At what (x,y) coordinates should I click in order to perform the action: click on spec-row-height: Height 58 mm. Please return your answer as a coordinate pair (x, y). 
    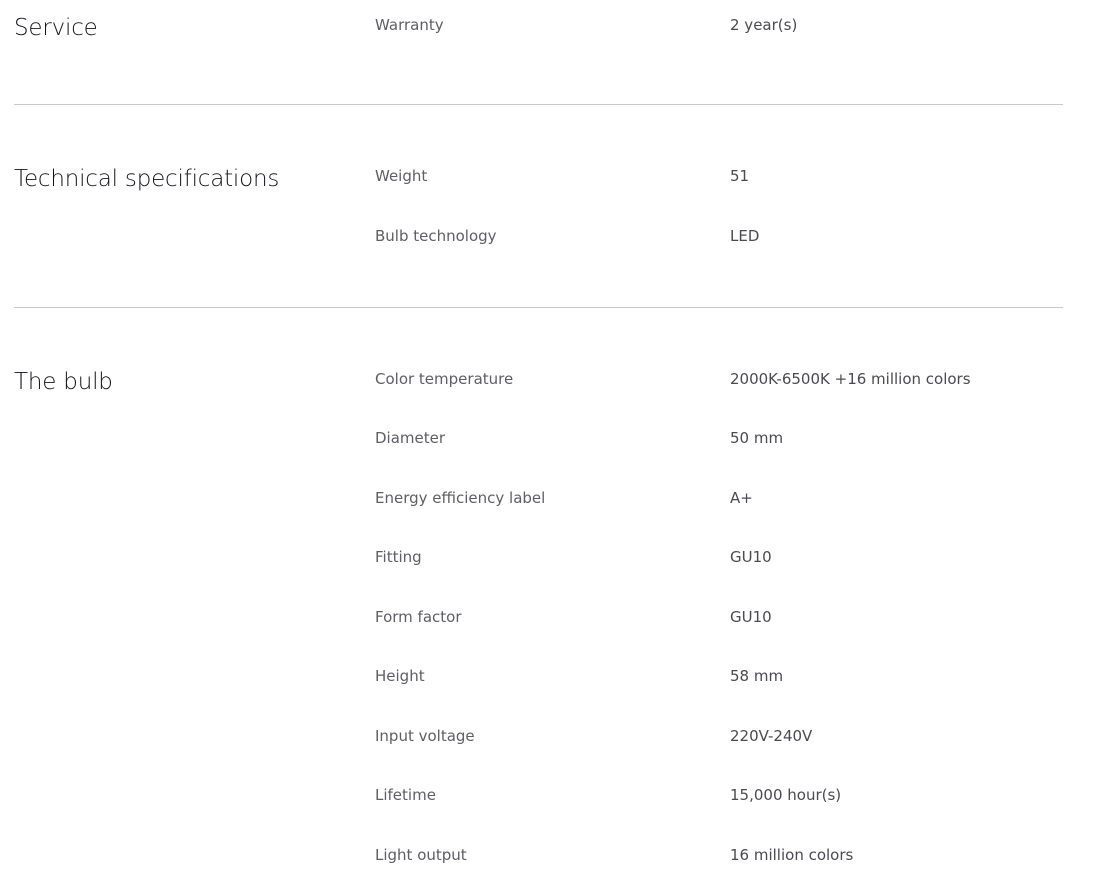
    Looking at the image, I should click on (719, 679).